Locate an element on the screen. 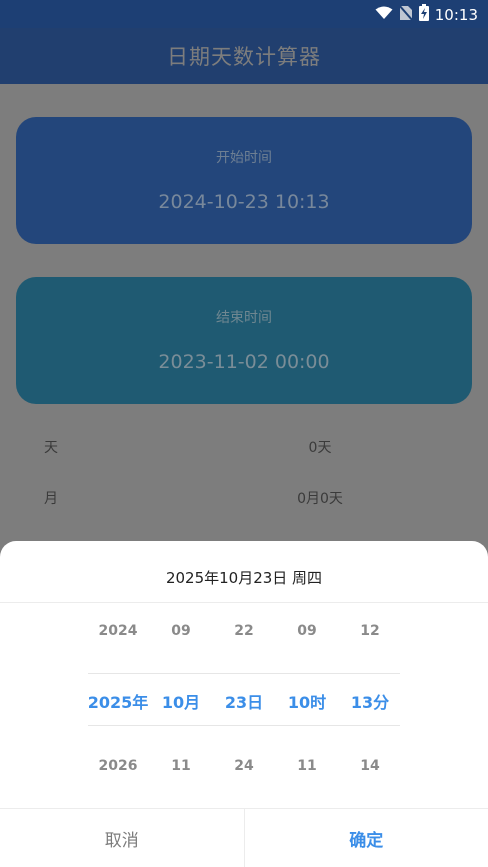  status-time: 10:13 is located at coordinates (456, 14).